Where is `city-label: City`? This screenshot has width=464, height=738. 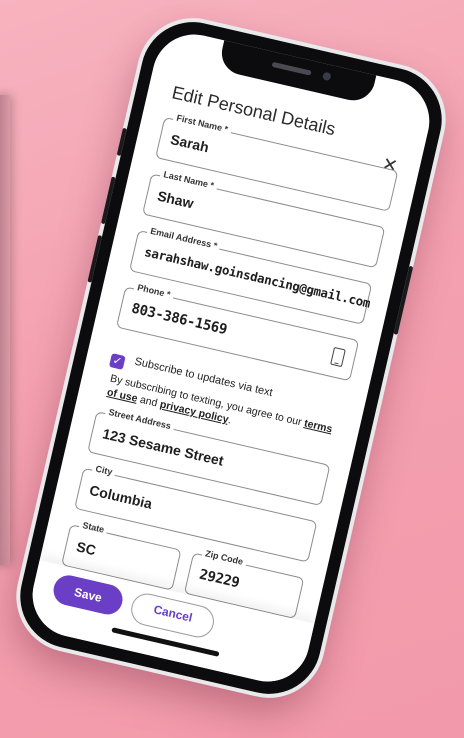 city-label: City is located at coordinates (104, 470).